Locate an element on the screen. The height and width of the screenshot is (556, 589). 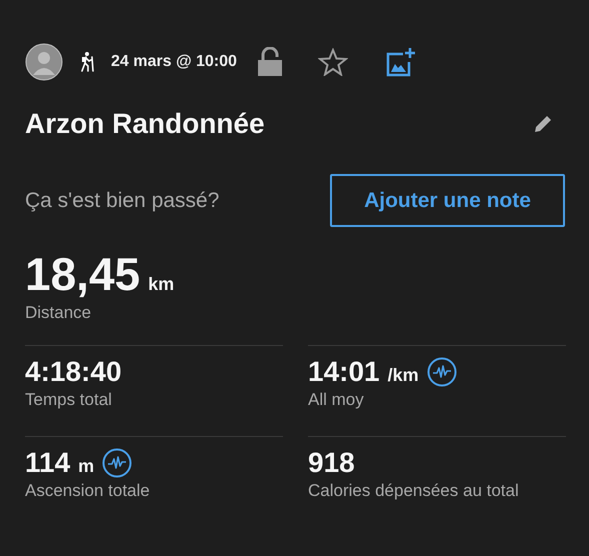
star-icon is located at coordinates (333, 62).